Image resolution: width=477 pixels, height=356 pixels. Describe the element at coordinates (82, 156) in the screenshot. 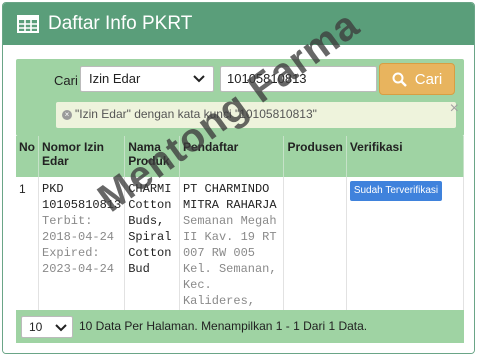

I see `col-nomor-izin-edar: Nomor Izin Edar` at that location.